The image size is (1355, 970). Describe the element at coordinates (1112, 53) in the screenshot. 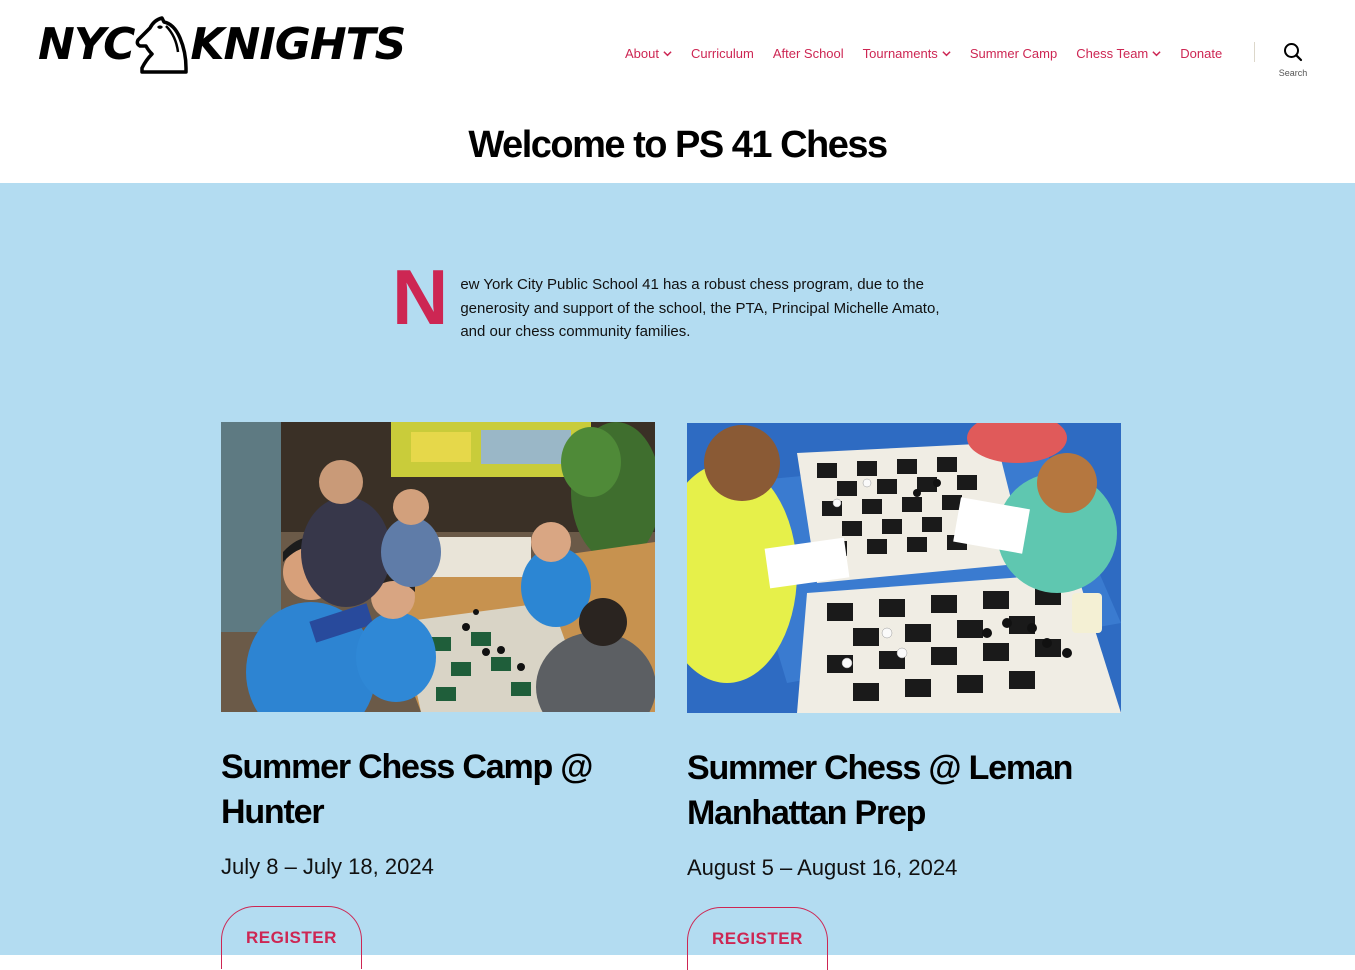

I see `nav-item-label: Chess Team` at that location.